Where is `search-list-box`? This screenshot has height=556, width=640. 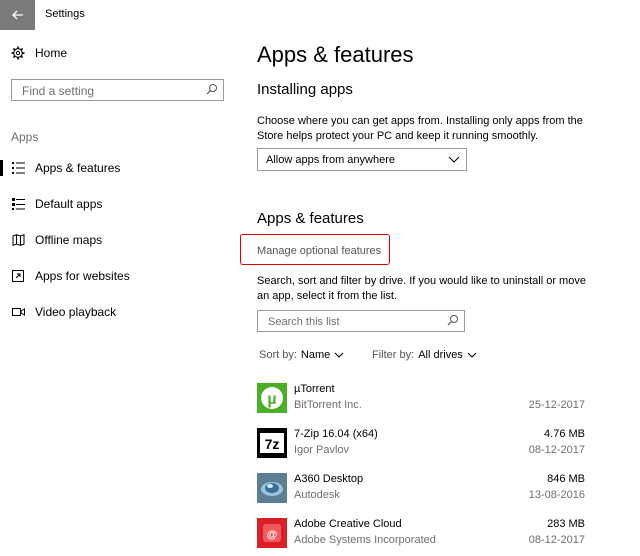
search-list-box is located at coordinates (361, 321).